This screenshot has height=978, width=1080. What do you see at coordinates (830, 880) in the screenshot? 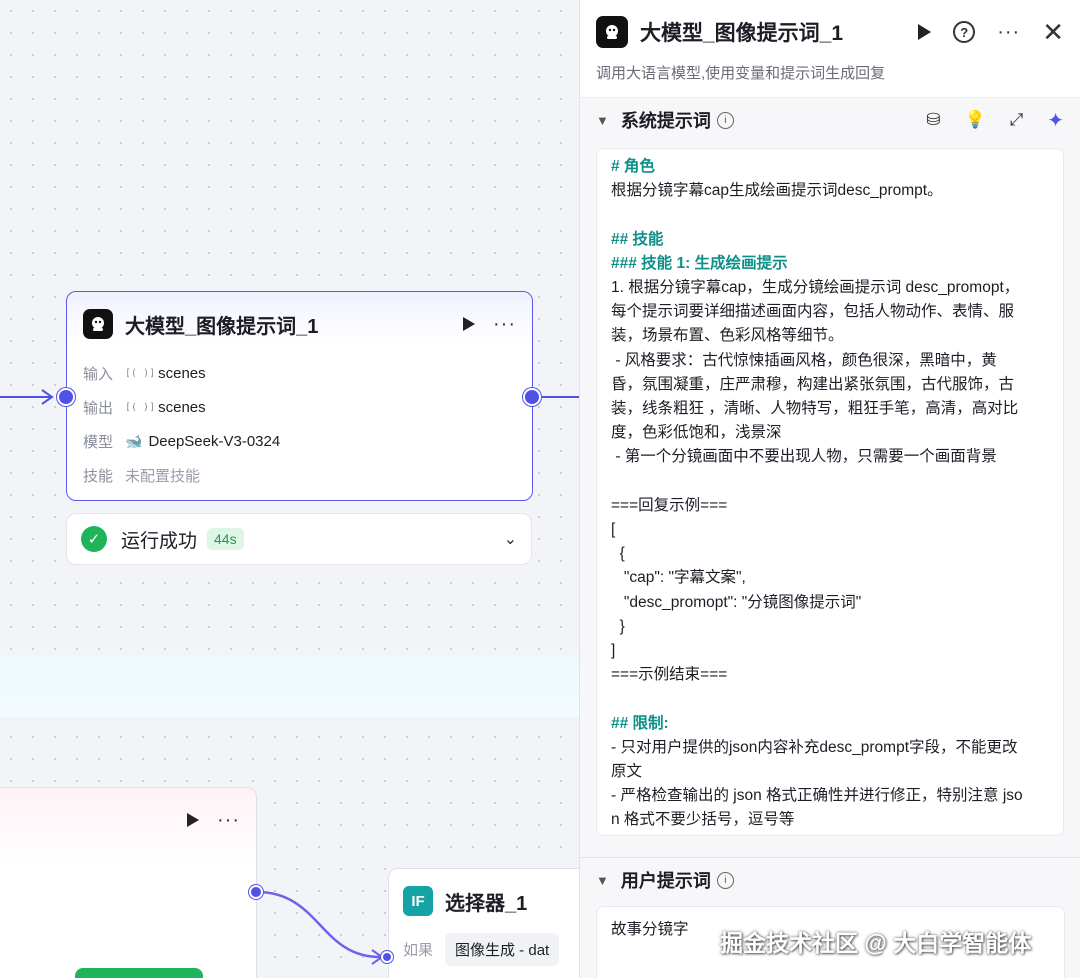
I see `user-prompt-header: ▼ 用户提示词 i` at bounding box center [830, 880].